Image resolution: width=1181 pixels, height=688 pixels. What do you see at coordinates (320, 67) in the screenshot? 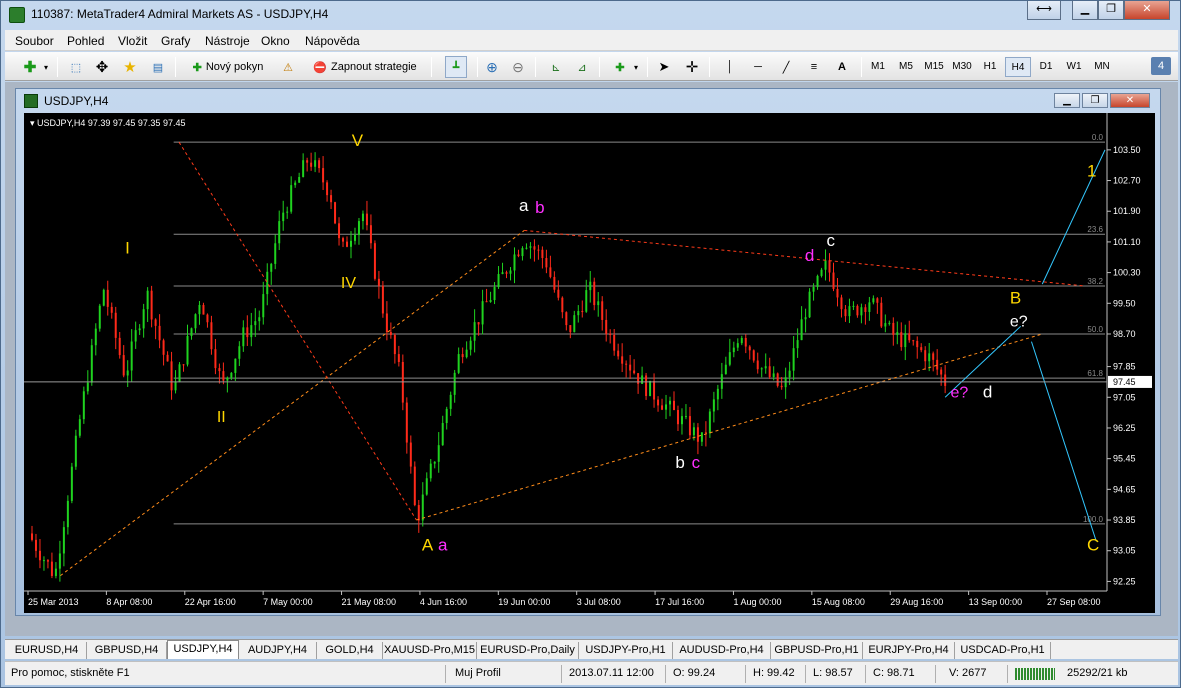
I see `autotrading-icon: ⛔` at bounding box center [320, 67].